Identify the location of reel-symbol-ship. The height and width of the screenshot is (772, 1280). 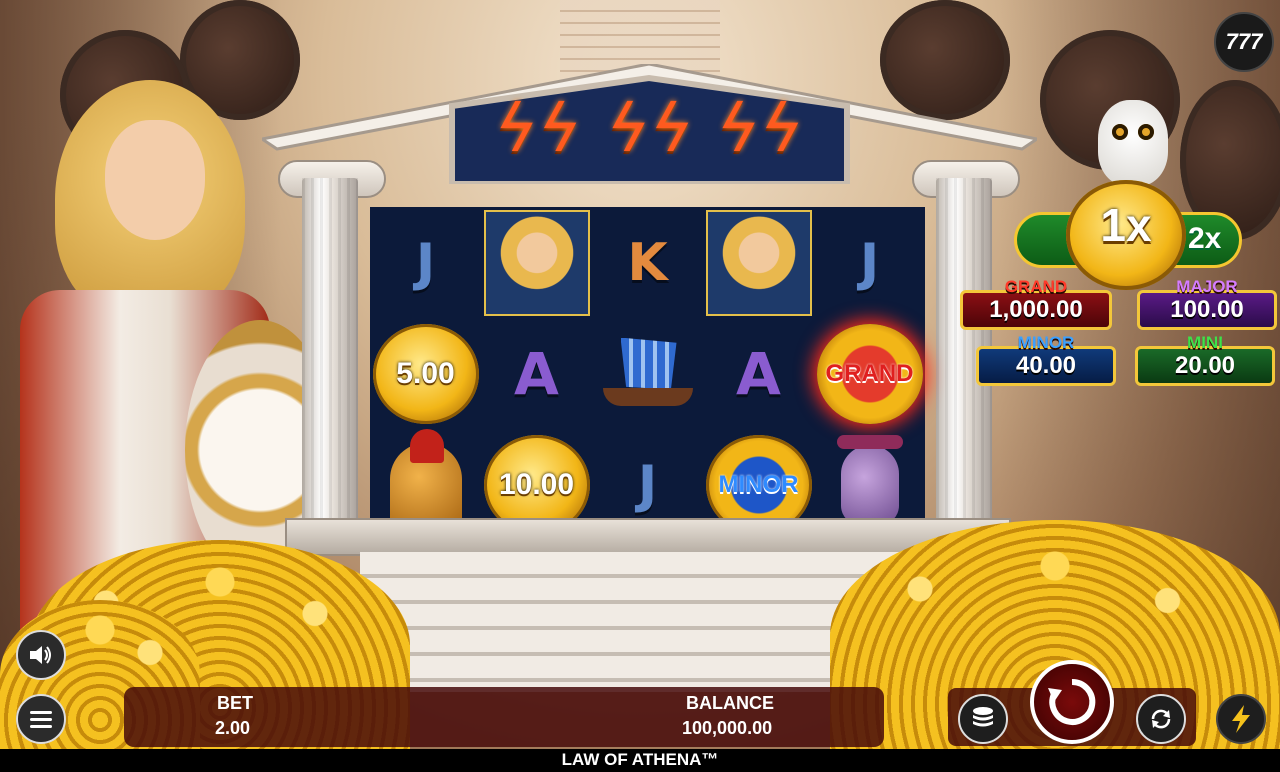
(647, 373).